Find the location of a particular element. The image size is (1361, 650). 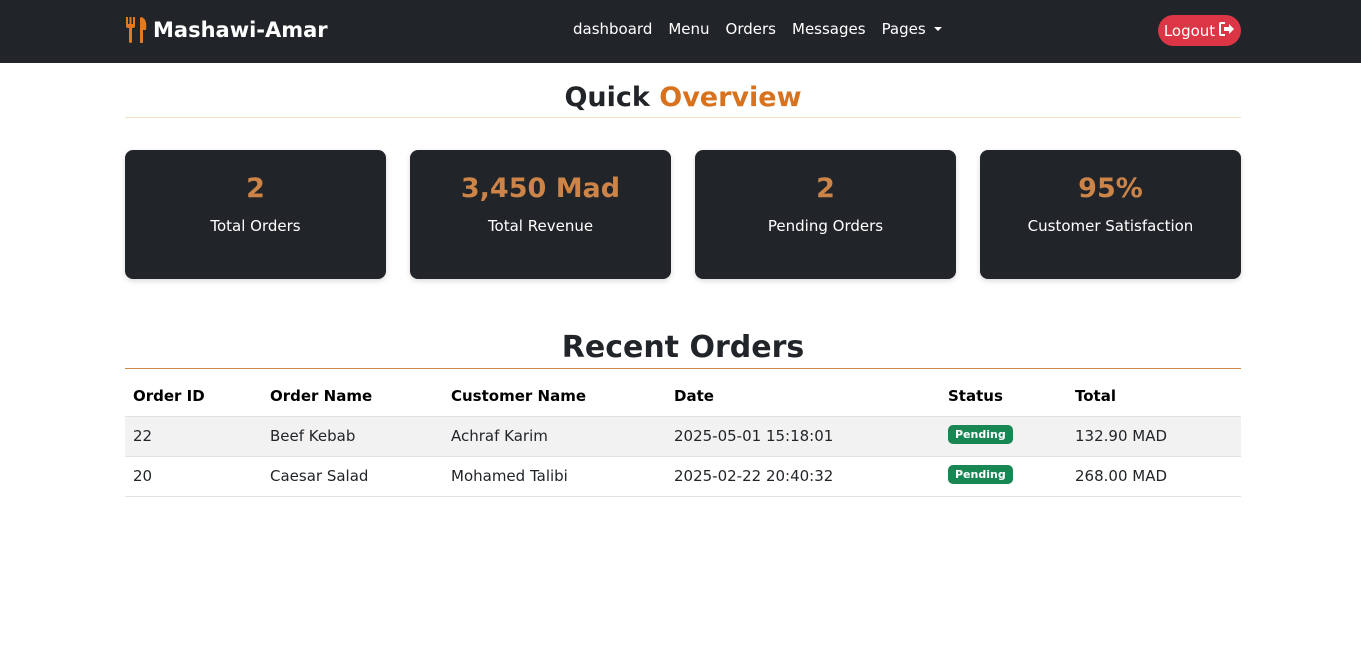

cell-total: 132.90 MAD is located at coordinates (1154, 436).